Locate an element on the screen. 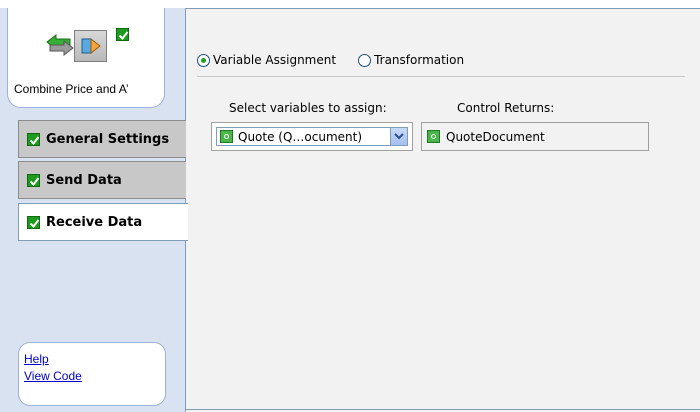 The width and height of the screenshot is (700, 412). control-returns-header: Control Returns: is located at coordinates (506, 108).